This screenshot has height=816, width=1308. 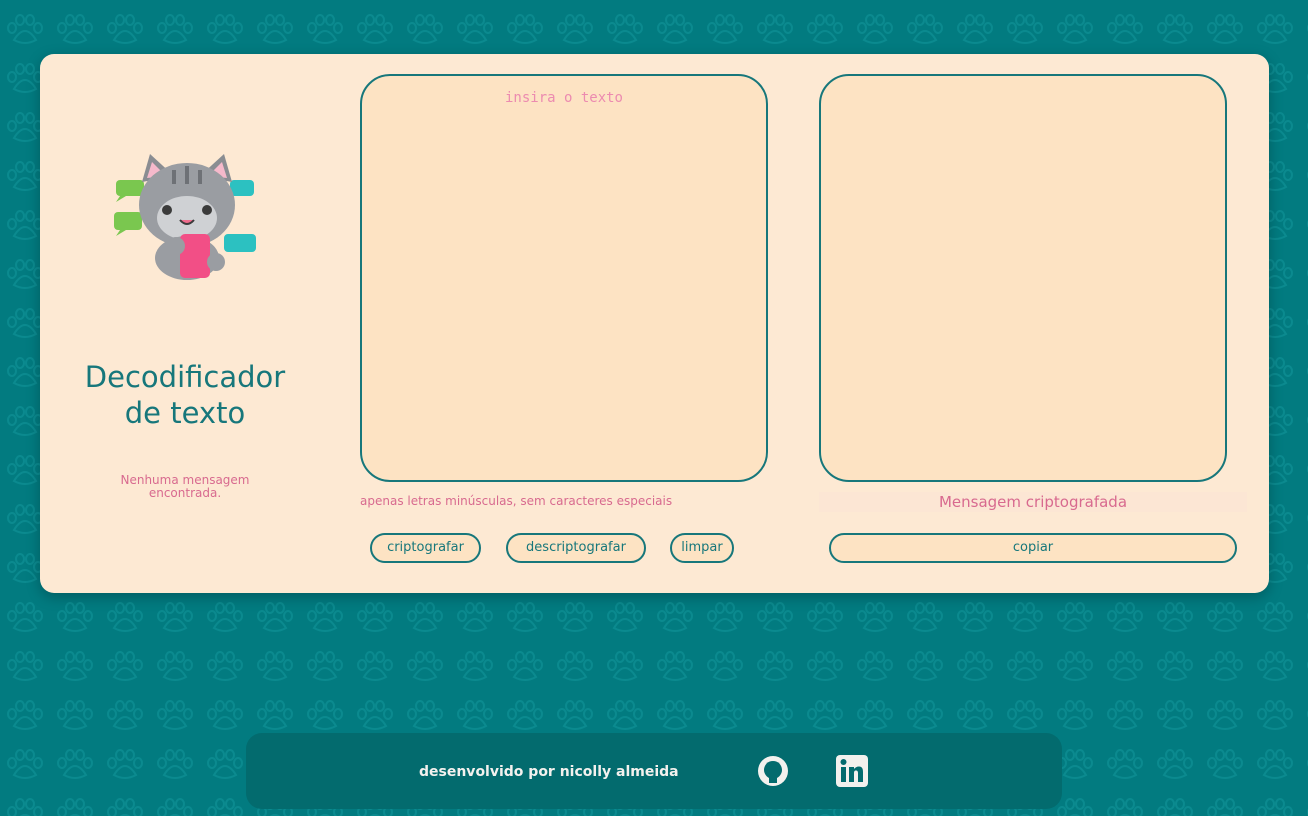 I want to click on input-placeholder: insira o texto, so click(x=563, y=98).